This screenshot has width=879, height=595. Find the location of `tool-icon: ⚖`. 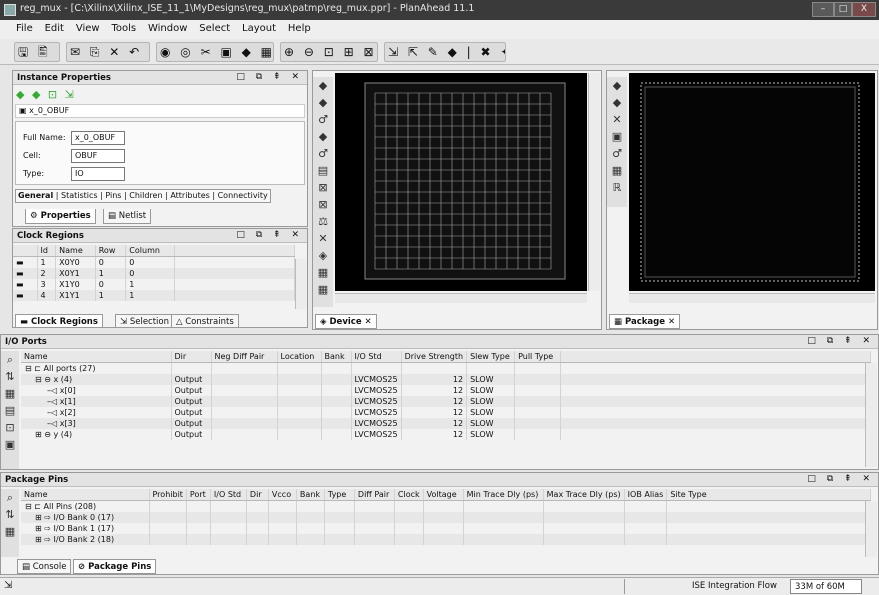

tool-icon: ⚖ is located at coordinates (323, 221).